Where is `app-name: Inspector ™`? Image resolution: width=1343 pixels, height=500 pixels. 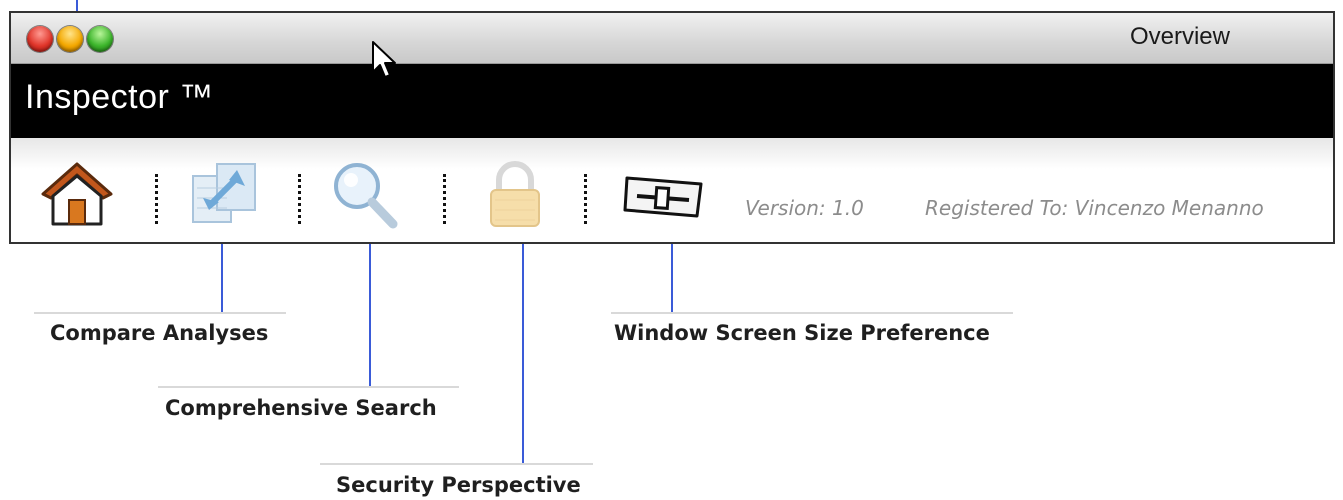 app-name: Inspector ™ is located at coordinates (119, 97).